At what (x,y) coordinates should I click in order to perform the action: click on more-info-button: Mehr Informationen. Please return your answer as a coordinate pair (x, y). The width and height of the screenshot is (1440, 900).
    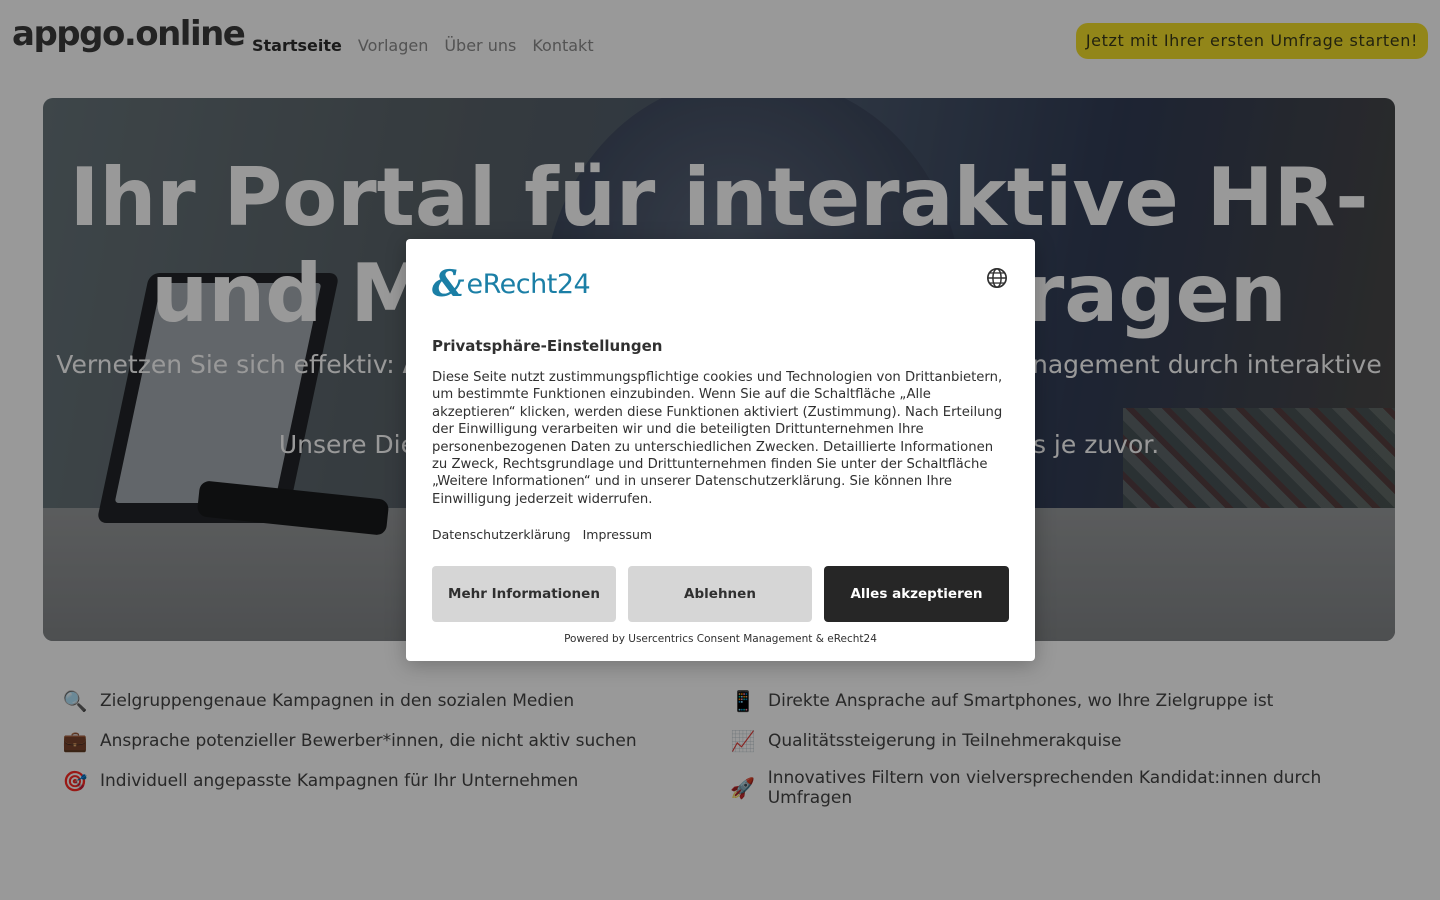
    Looking at the image, I should click on (524, 594).